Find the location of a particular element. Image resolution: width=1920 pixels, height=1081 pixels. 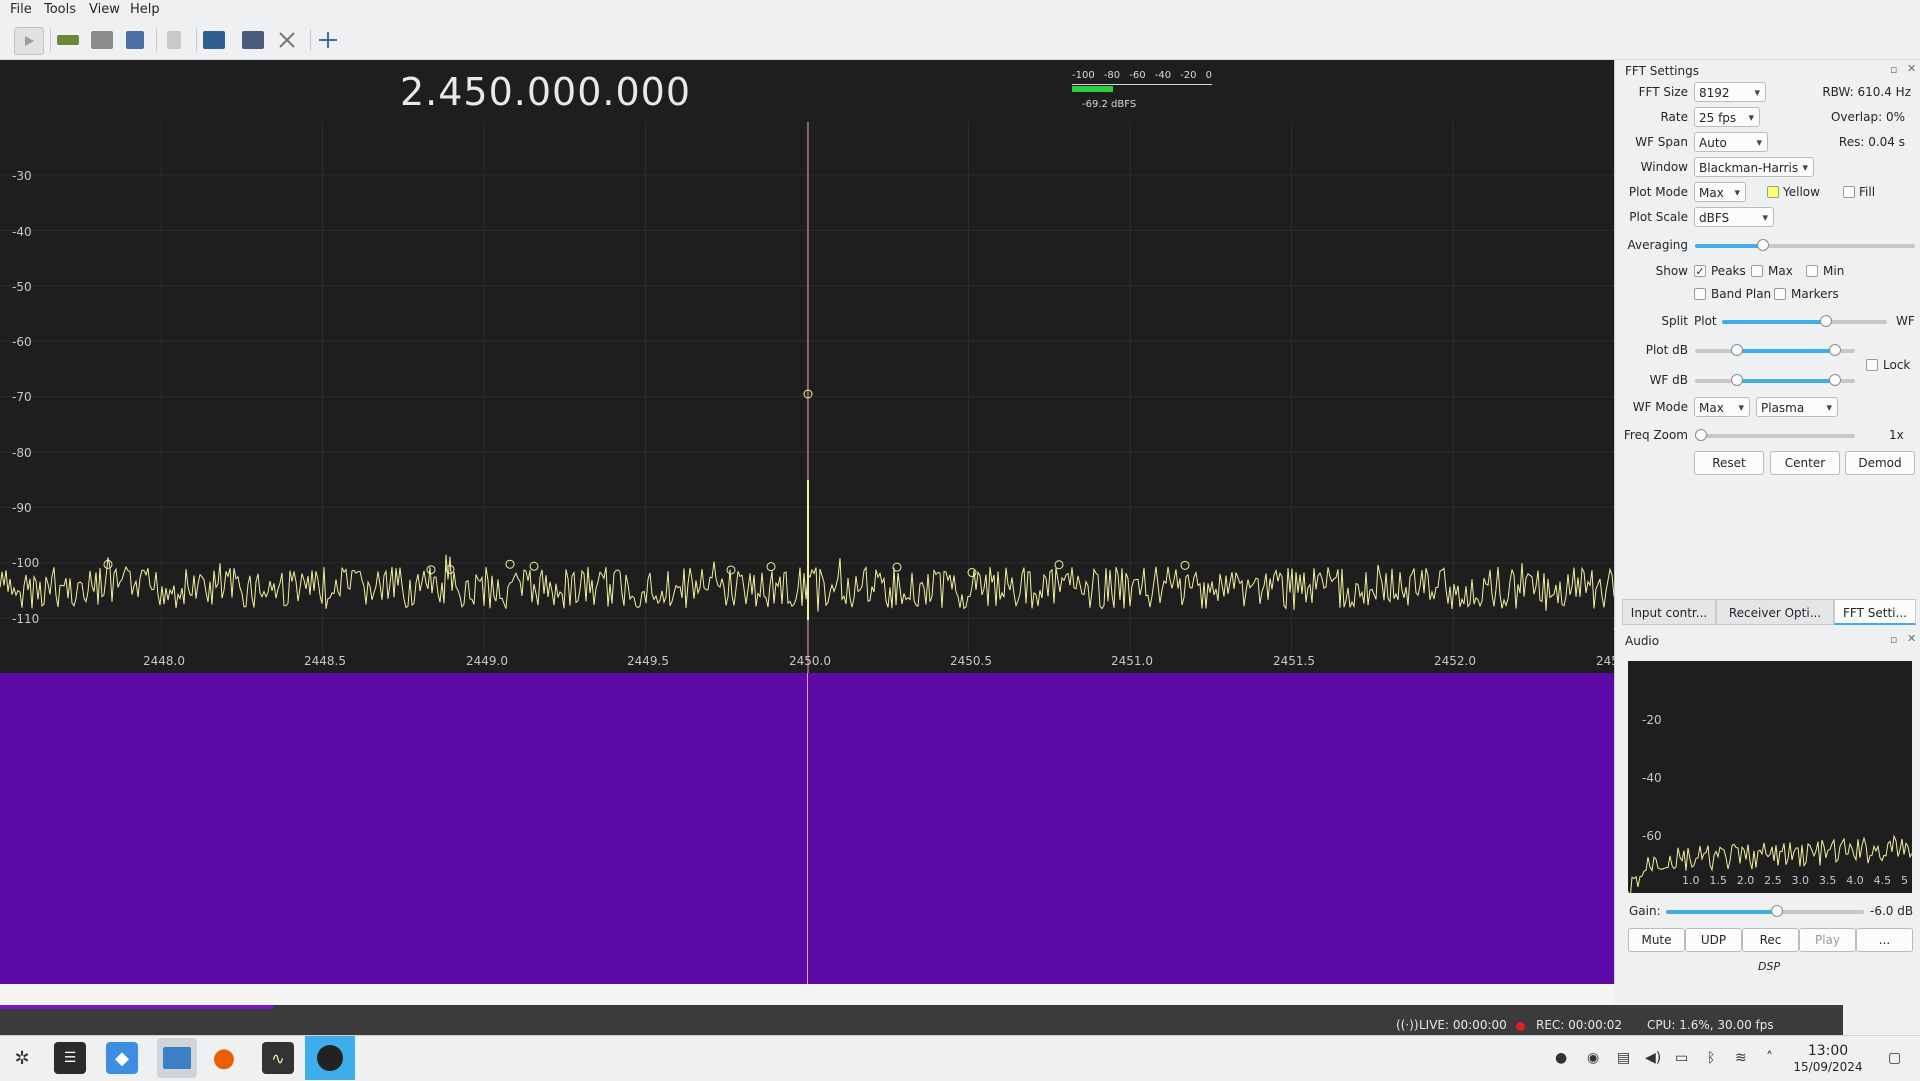

obs-tray-icon: ● is located at coordinates (1561, 1058).